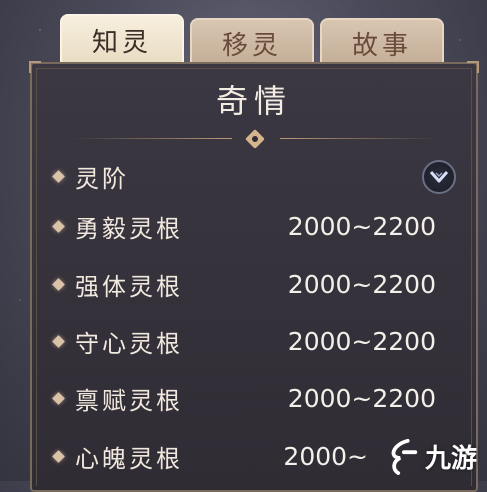  What do you see at coordinates (404, 456) in the screenshot?
I see `jiuyou-logo-icon` at bounding box center [404, 456].